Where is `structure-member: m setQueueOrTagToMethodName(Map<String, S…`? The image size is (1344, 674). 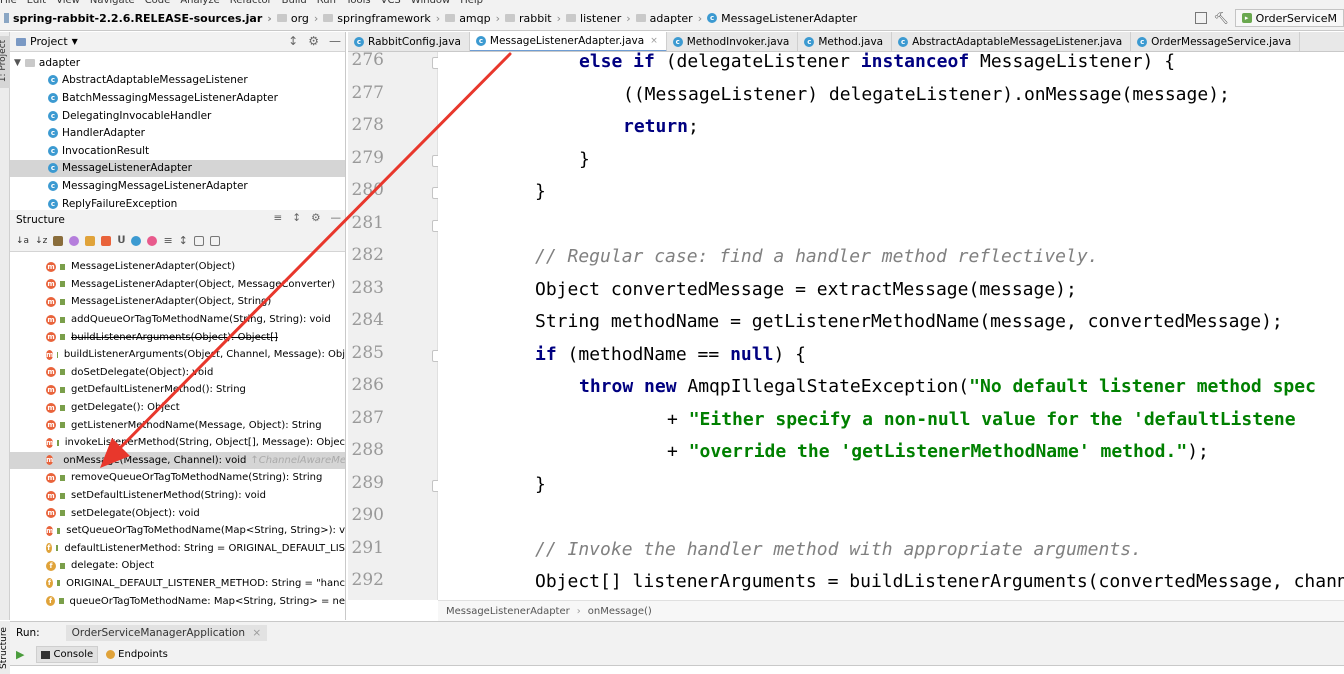 structure-member: m setQueueOrTagToMethodName(Map<String, S… is located at coordinates (177, 531).